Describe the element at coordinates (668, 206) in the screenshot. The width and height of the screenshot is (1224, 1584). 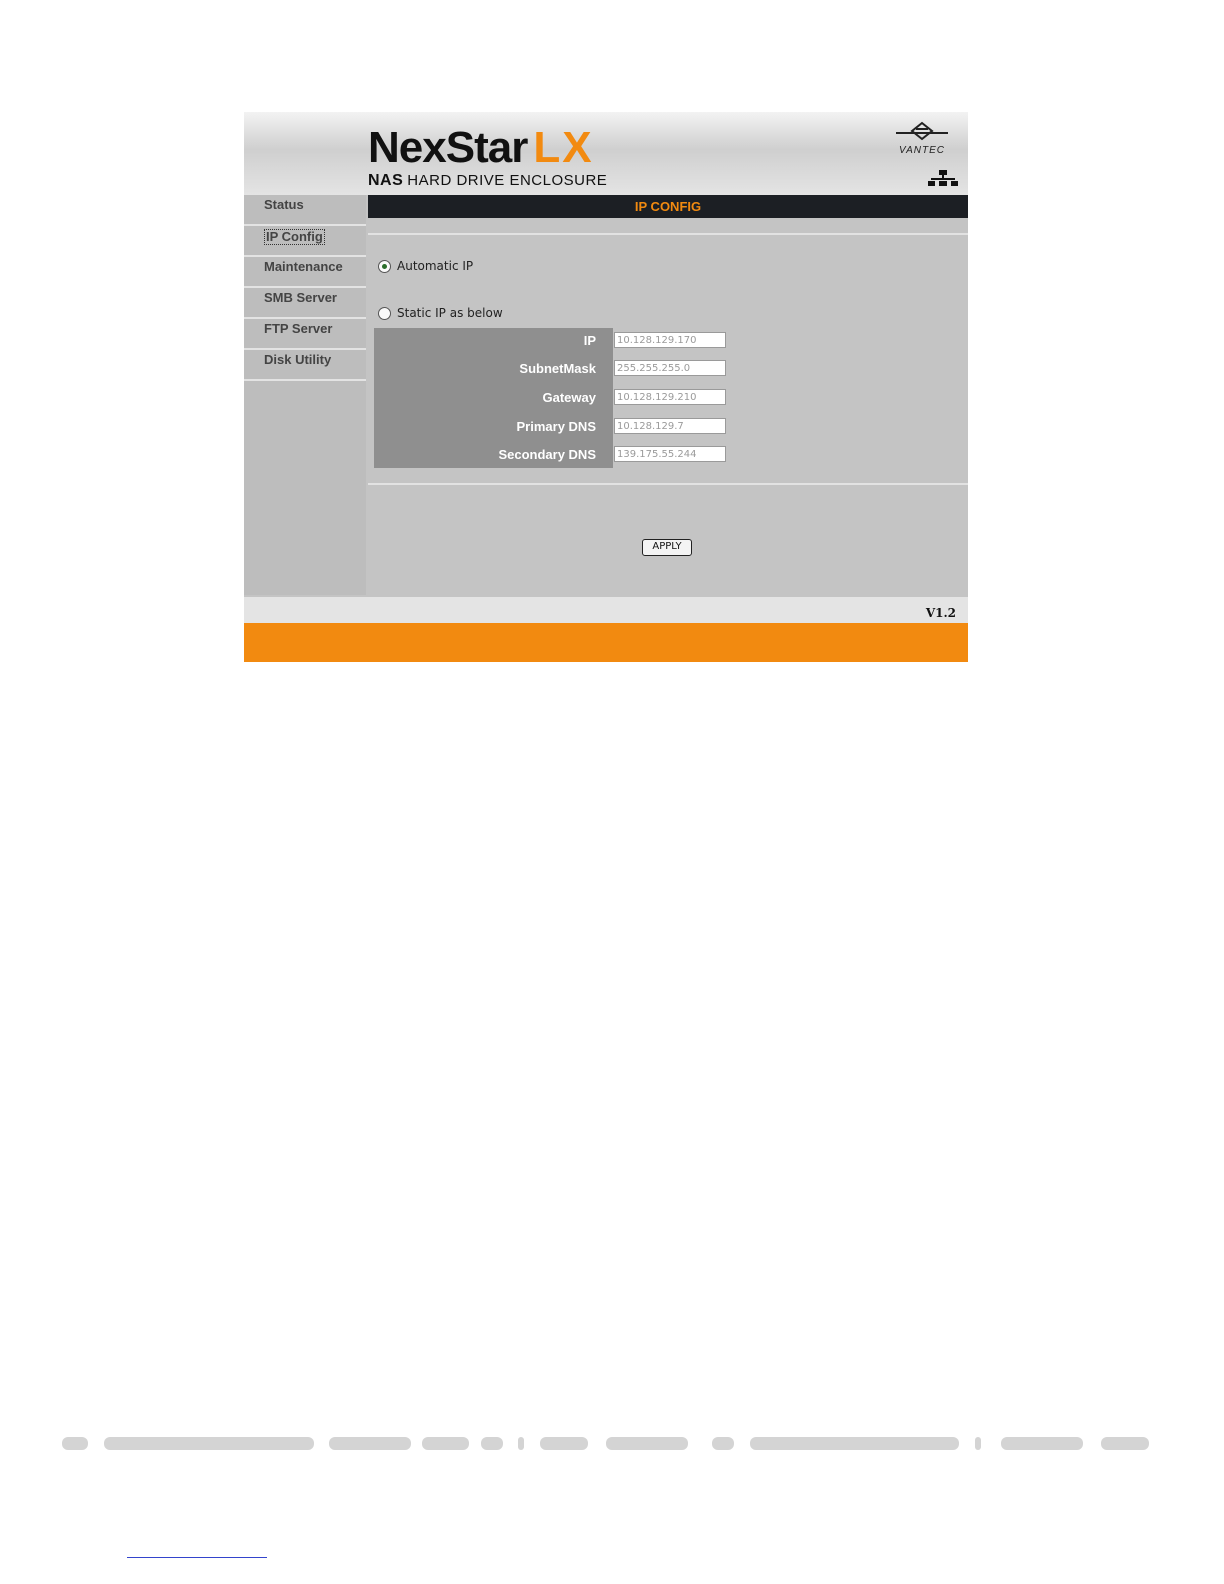
I see `page-title: IP CONFIG` at that location.